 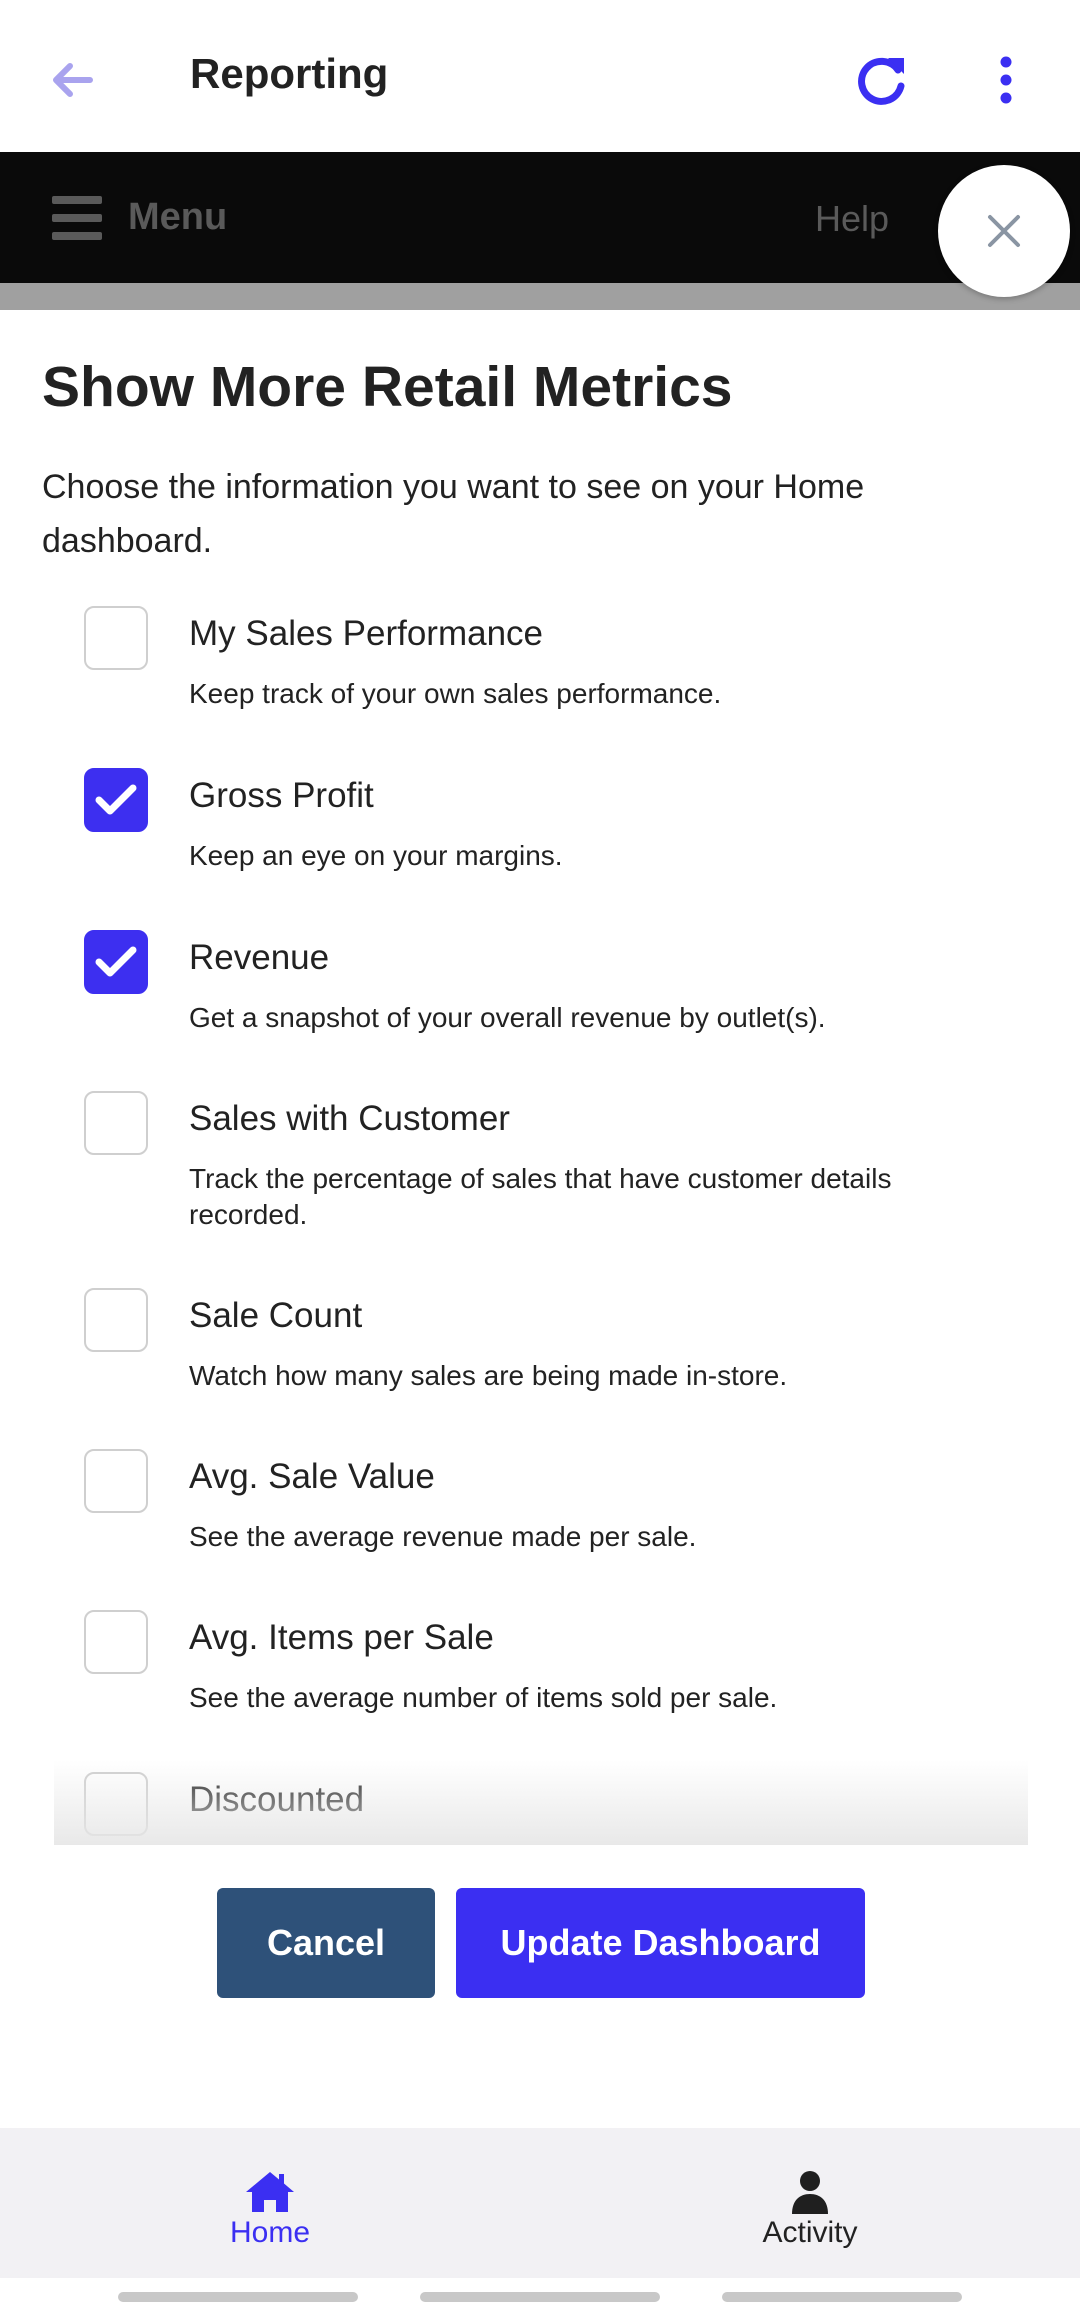 What do you see at coordinates (810, 2192) in the screenshot?
I see `person-icon` at bounding box center [810, 2192].